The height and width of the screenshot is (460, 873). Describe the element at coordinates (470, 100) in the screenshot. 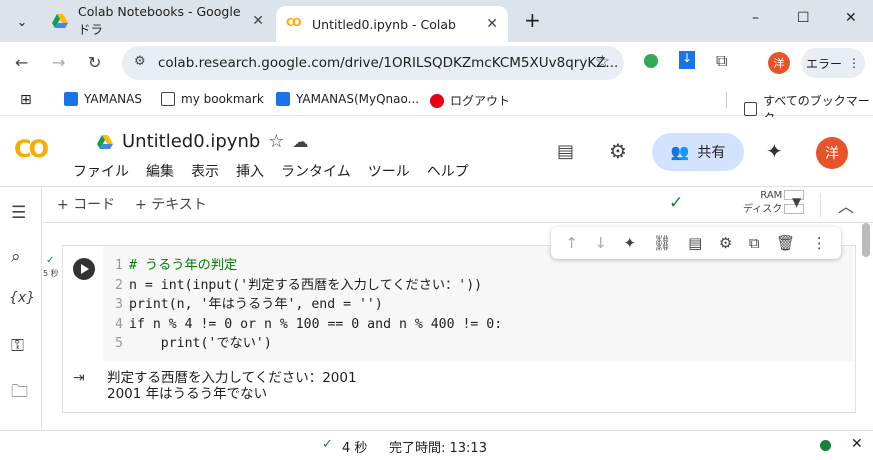

I see `bookmark-logout: ログアウト` at that location.